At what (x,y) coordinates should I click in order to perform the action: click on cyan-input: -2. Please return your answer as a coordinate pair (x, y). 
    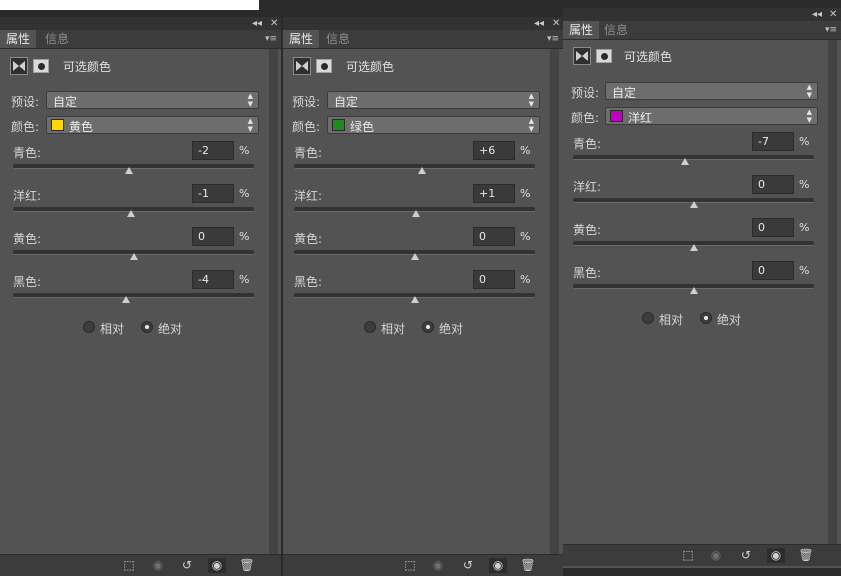
    Looking at the image, I should click on (213, 150).